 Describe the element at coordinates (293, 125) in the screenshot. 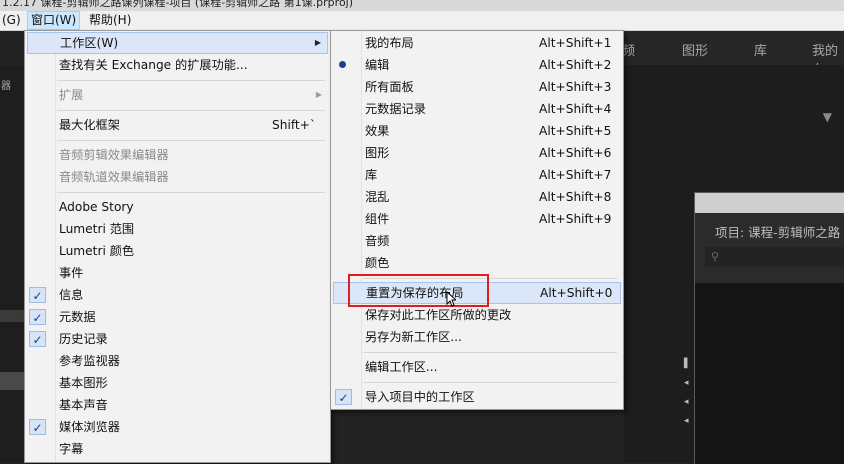

I see `shortcut-label: Shift+`` at that location.